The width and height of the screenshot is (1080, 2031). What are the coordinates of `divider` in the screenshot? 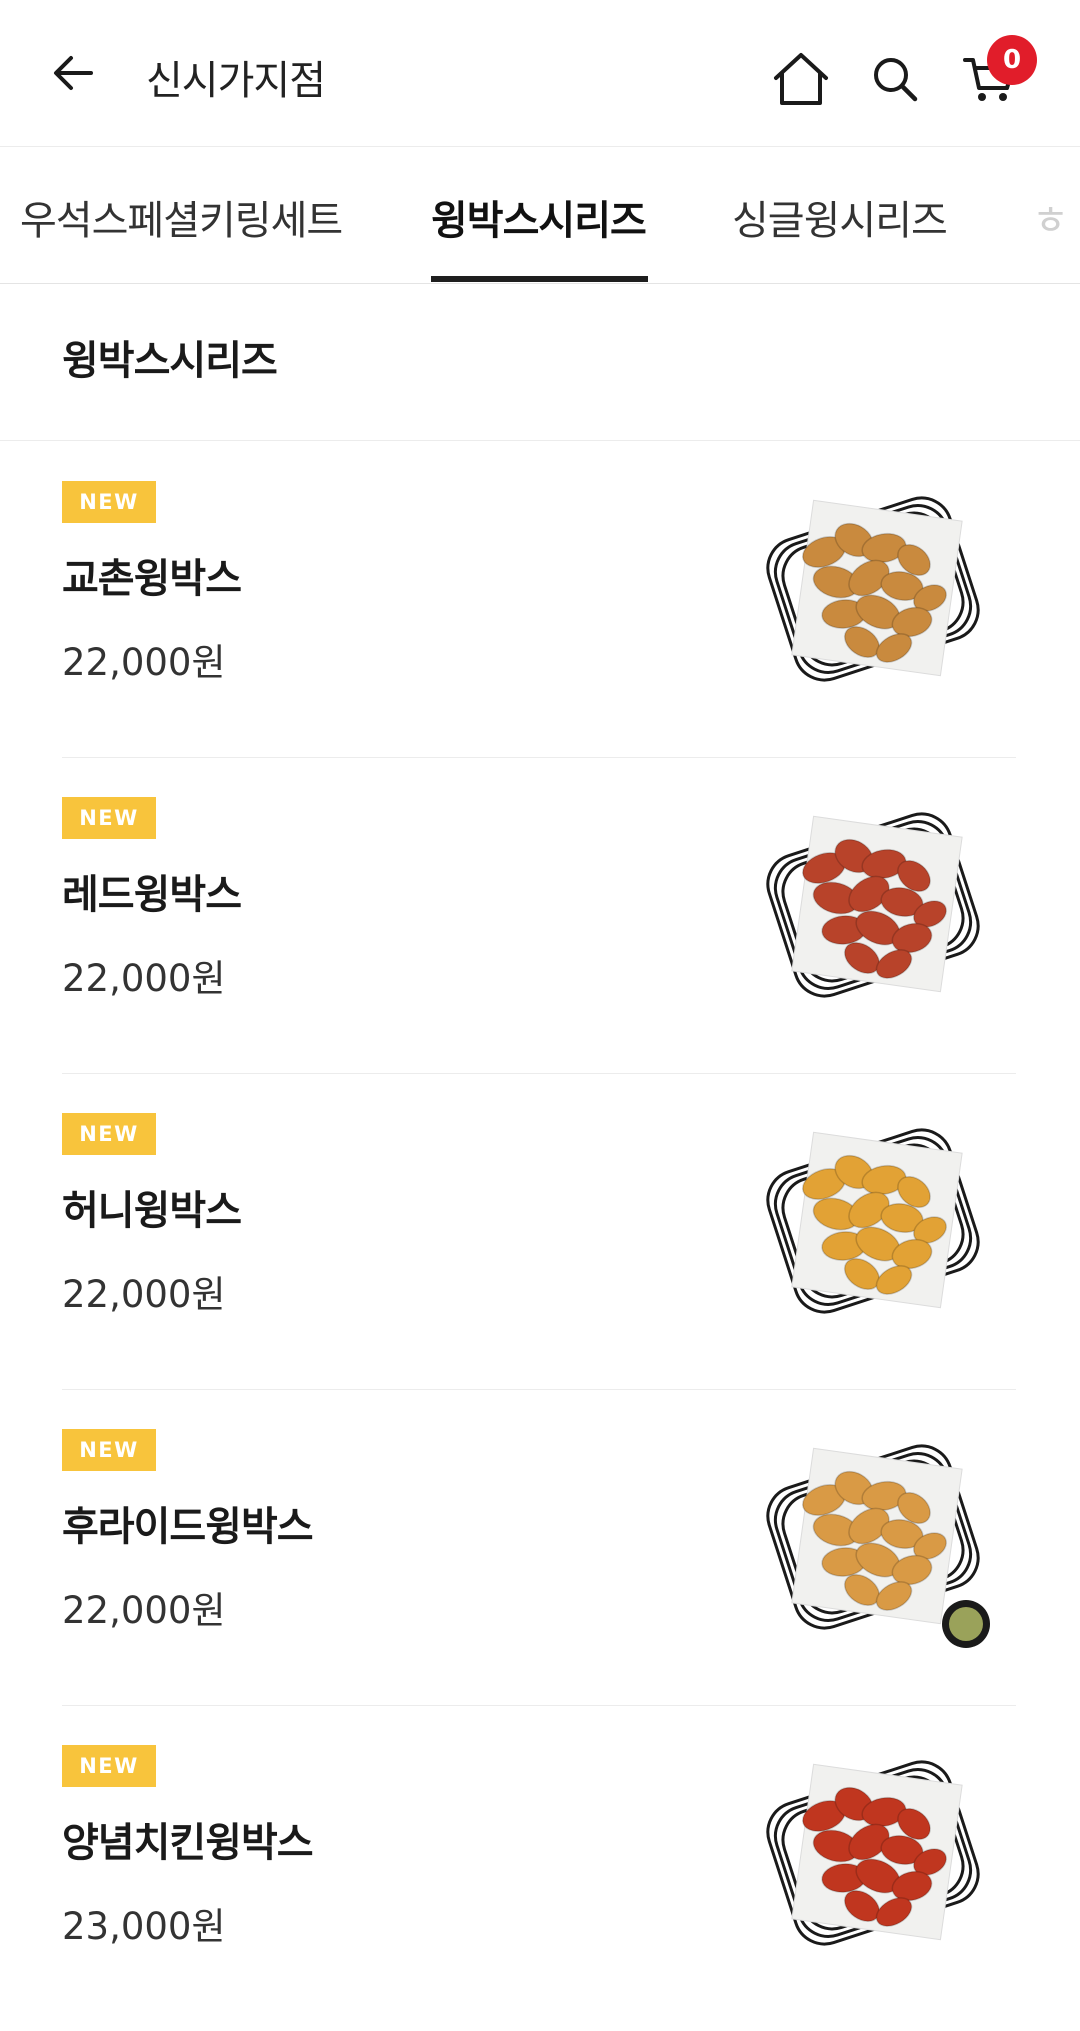 It's located at (540, 440).